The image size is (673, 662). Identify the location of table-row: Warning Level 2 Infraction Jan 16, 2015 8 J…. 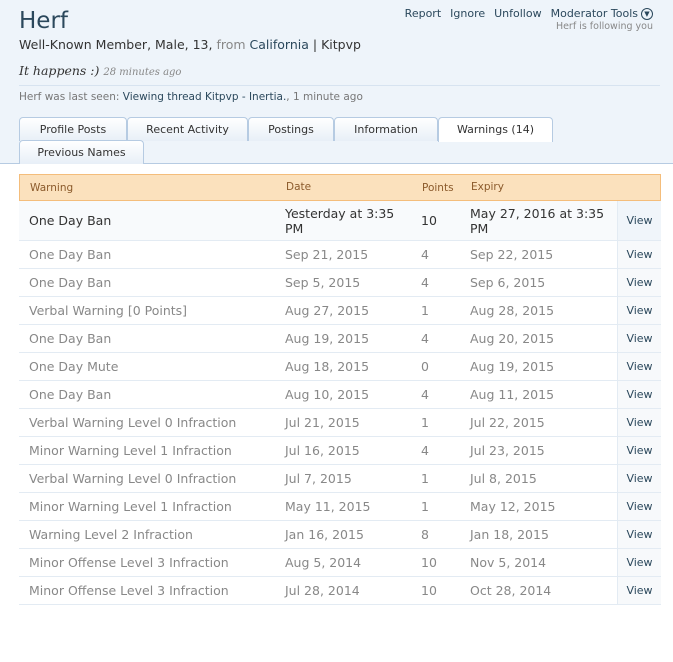
(340, 535).